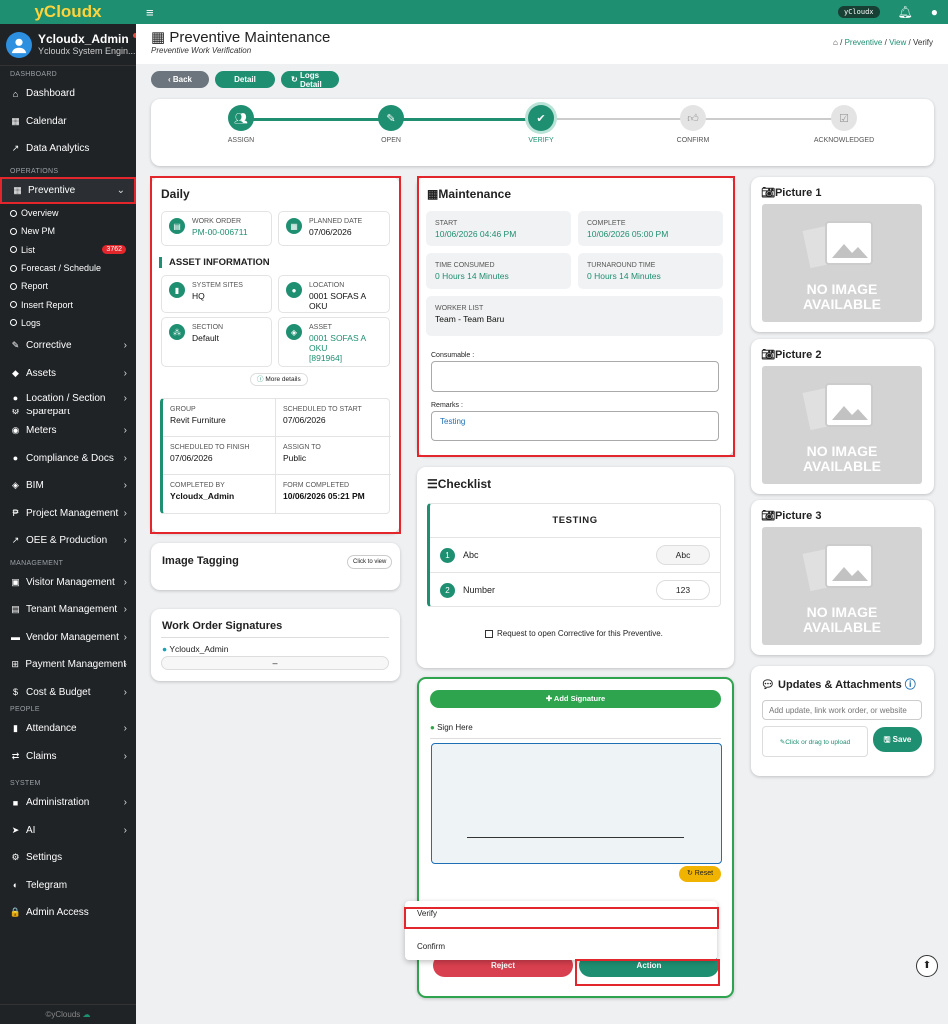 The image size is (948, 1024). Describe the element at coordinates (815, 741) in the screenshot. I see `upload-dropzone: ✎Click or drag to upload` at that location.